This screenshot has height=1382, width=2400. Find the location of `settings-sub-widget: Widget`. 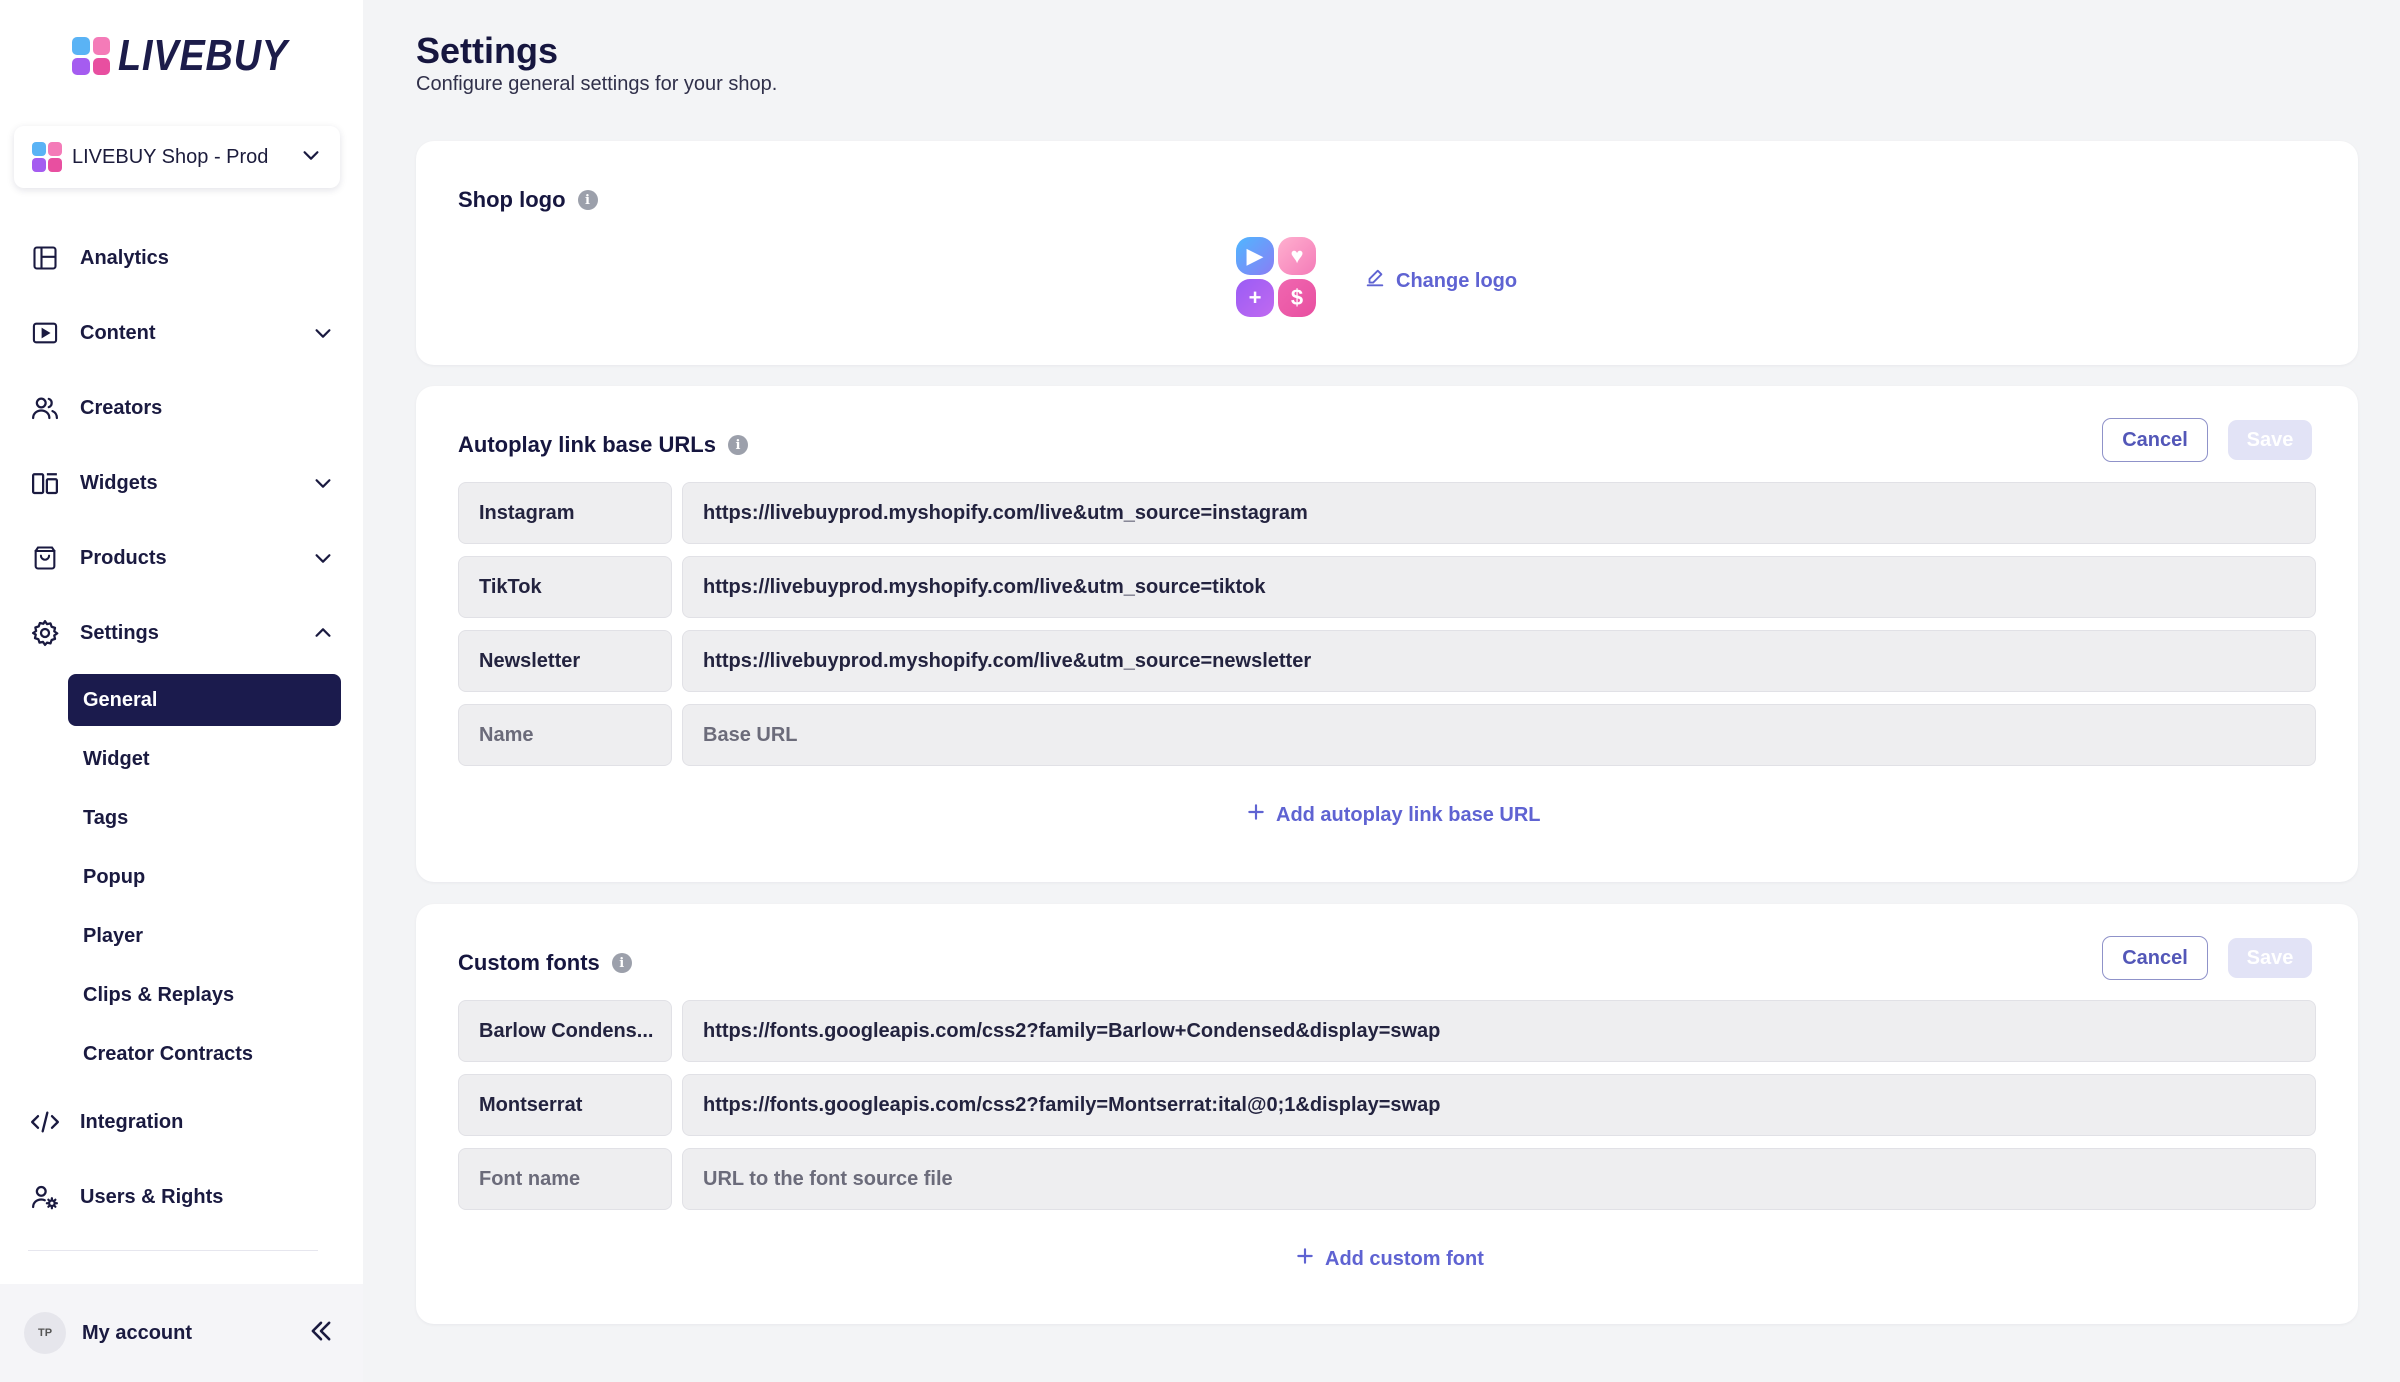

settings-sub-widget: Widget is located at coordinates (204, 759).